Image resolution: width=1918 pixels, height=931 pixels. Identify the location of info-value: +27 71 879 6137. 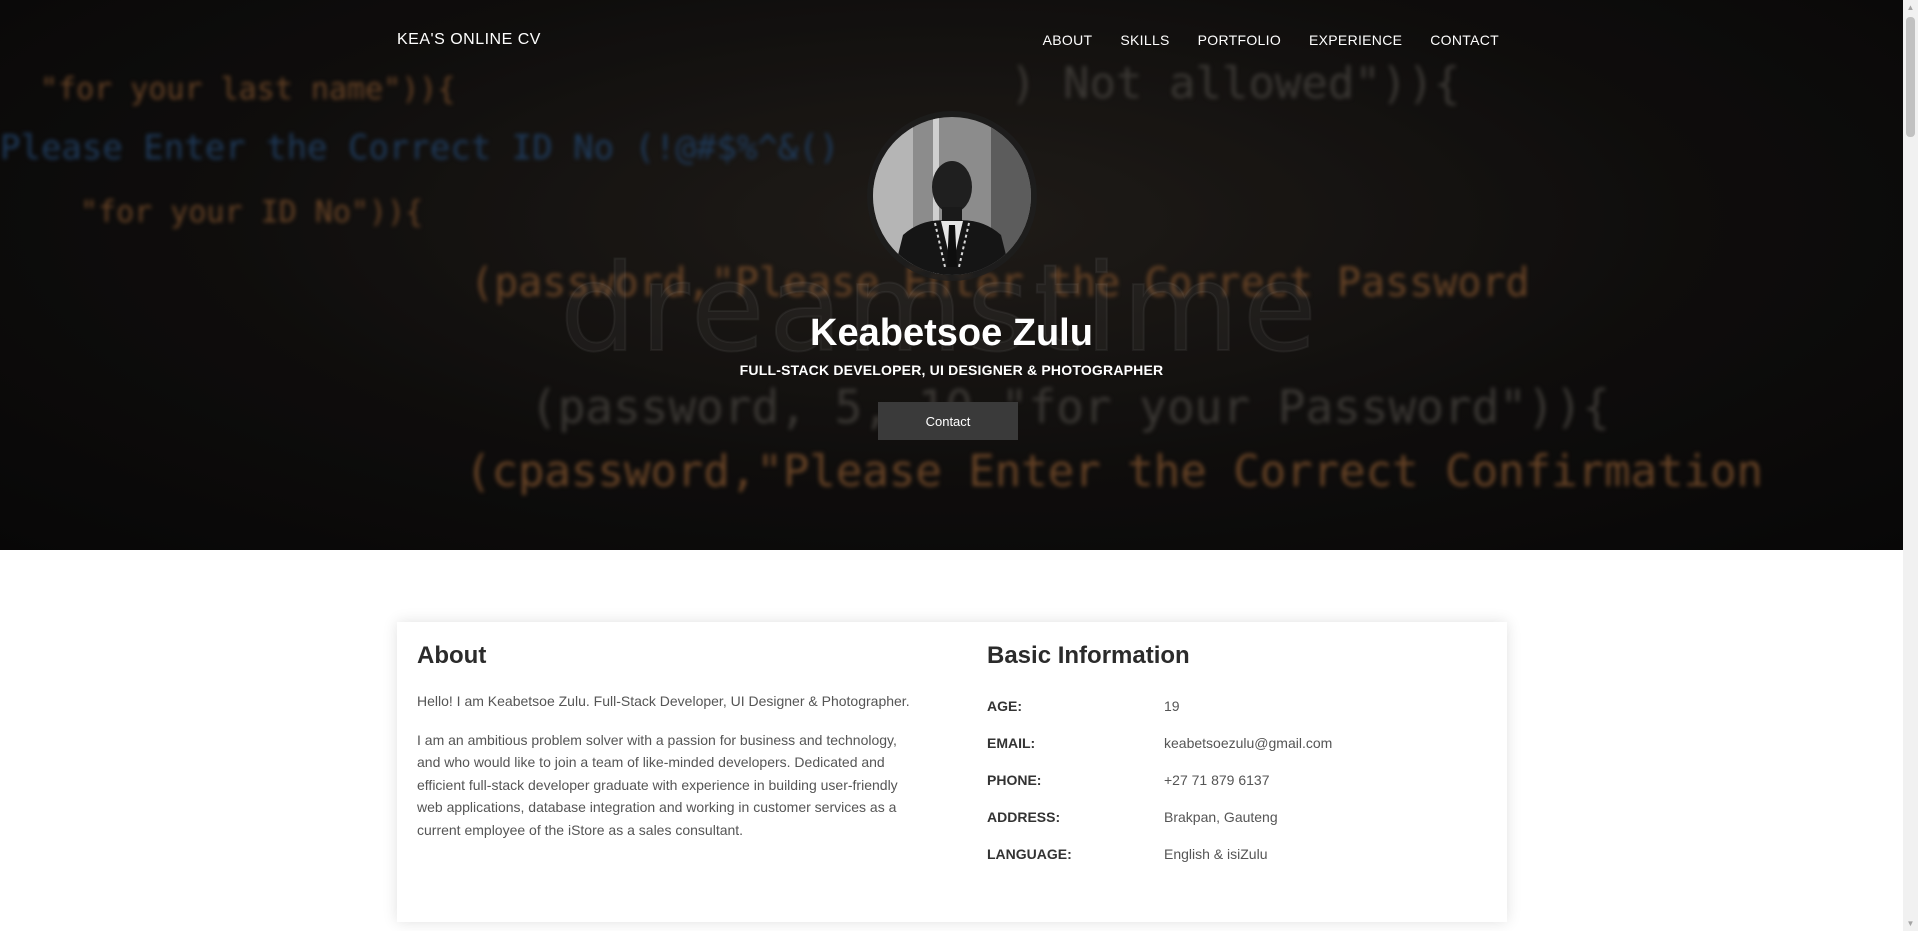
(1217, 780).